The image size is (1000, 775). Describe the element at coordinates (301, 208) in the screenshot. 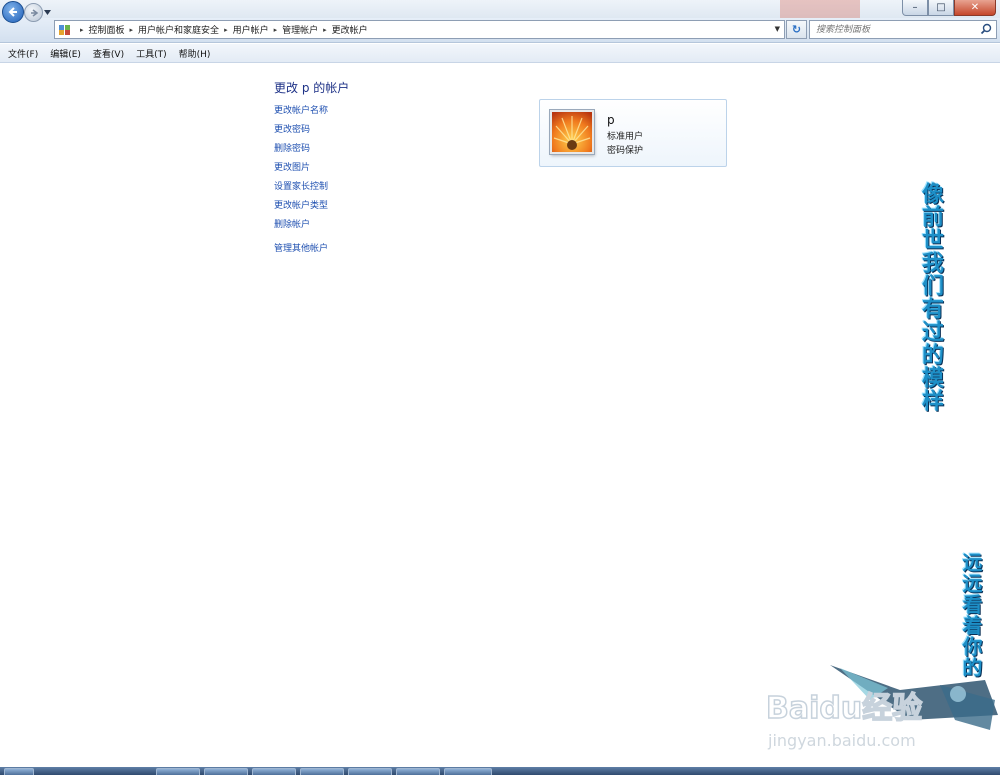

I see `change-account-type-link: 更改帐户类型` at that location.